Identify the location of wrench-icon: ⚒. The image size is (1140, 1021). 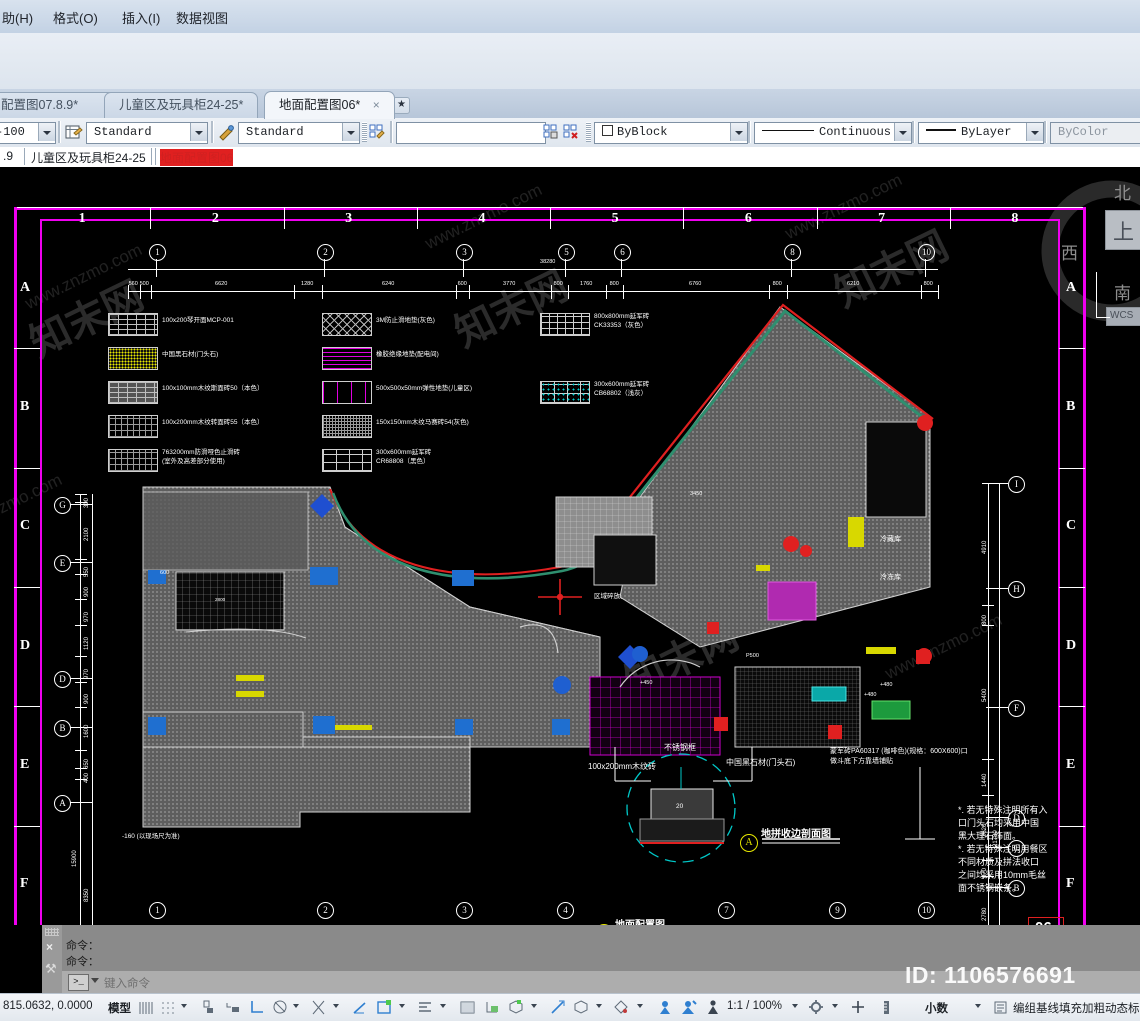
(51, 969).